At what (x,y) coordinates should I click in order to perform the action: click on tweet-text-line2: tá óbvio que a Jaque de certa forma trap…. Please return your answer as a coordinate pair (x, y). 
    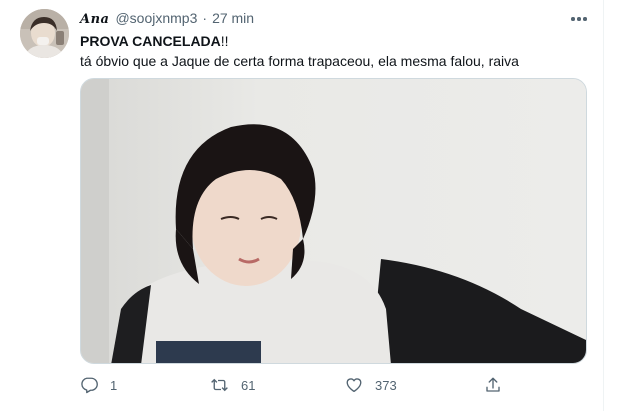
    Looking at the image, I should click on (299, 61).